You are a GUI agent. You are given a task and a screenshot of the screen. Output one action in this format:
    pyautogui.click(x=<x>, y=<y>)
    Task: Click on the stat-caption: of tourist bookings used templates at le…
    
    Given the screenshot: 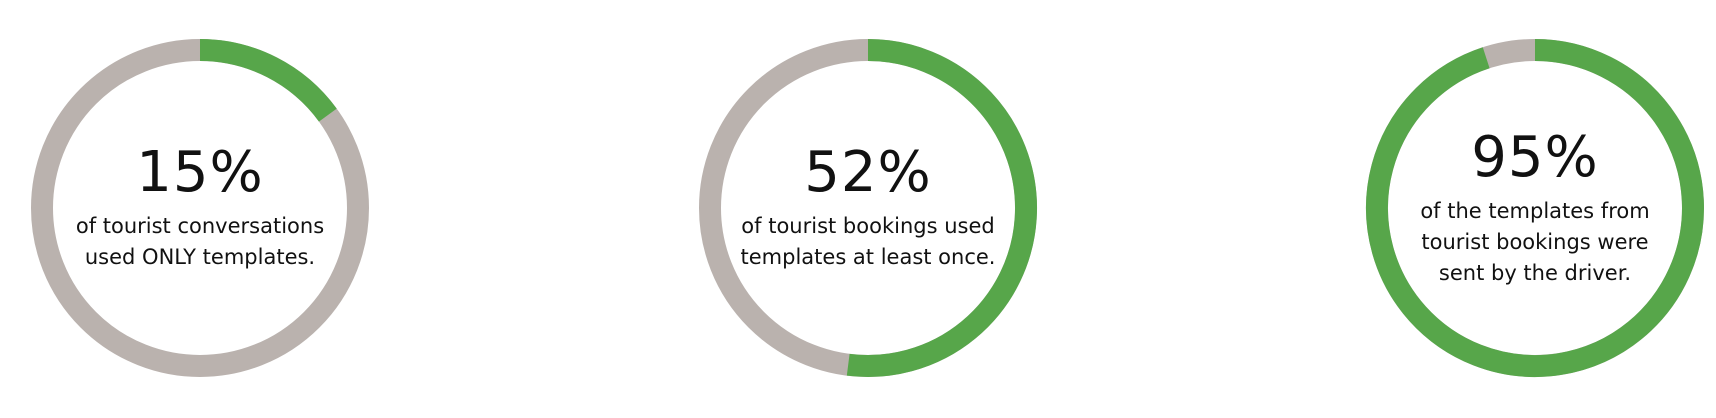 What is the action you would take?
    pyautogui.click(x=868, y=241)
    